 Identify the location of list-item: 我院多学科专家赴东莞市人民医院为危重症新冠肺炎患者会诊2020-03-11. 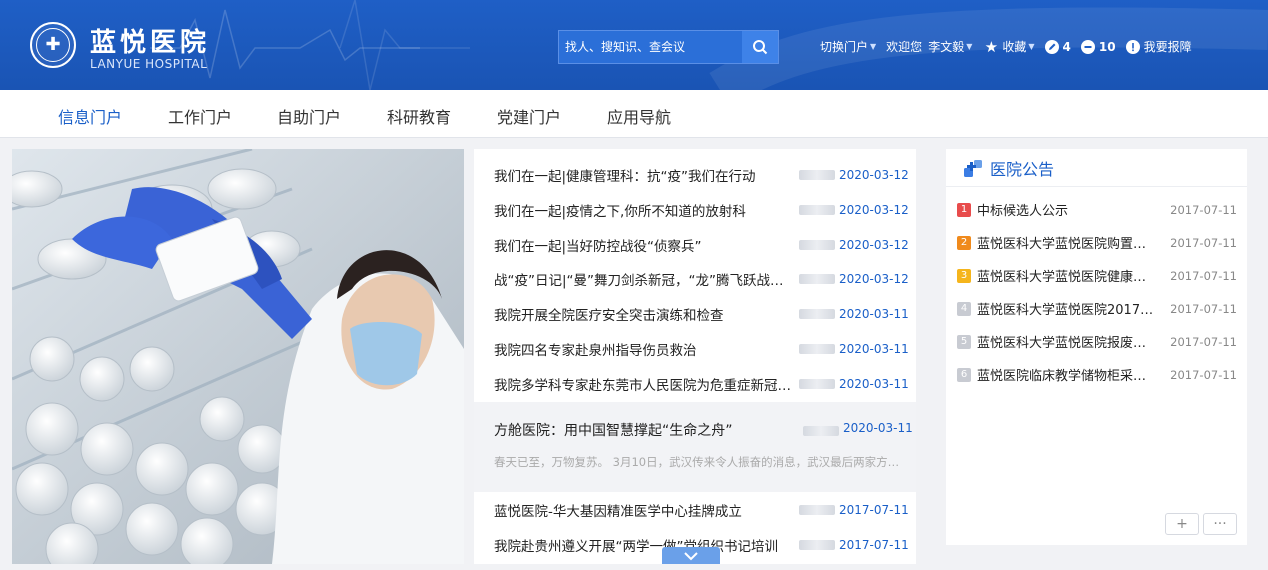
(695, 384).